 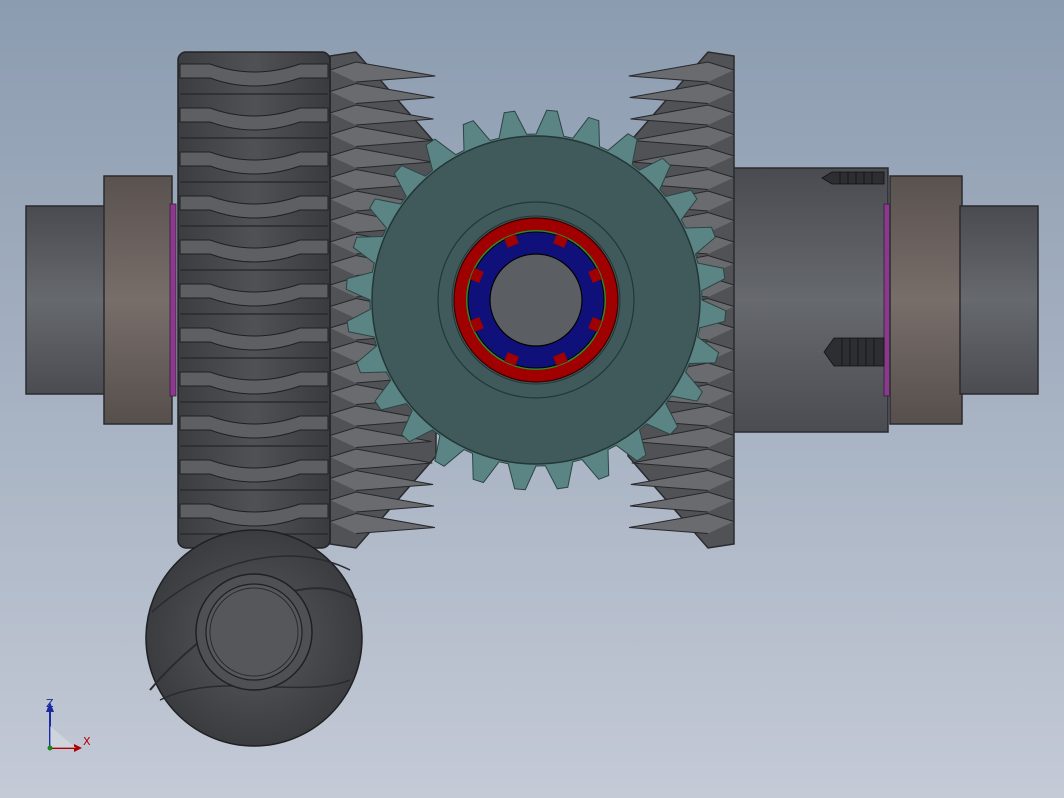 What do you see at coordinates (173, 300) in the screenshot?
I see `left-seal` at bounding box center [173, 300].